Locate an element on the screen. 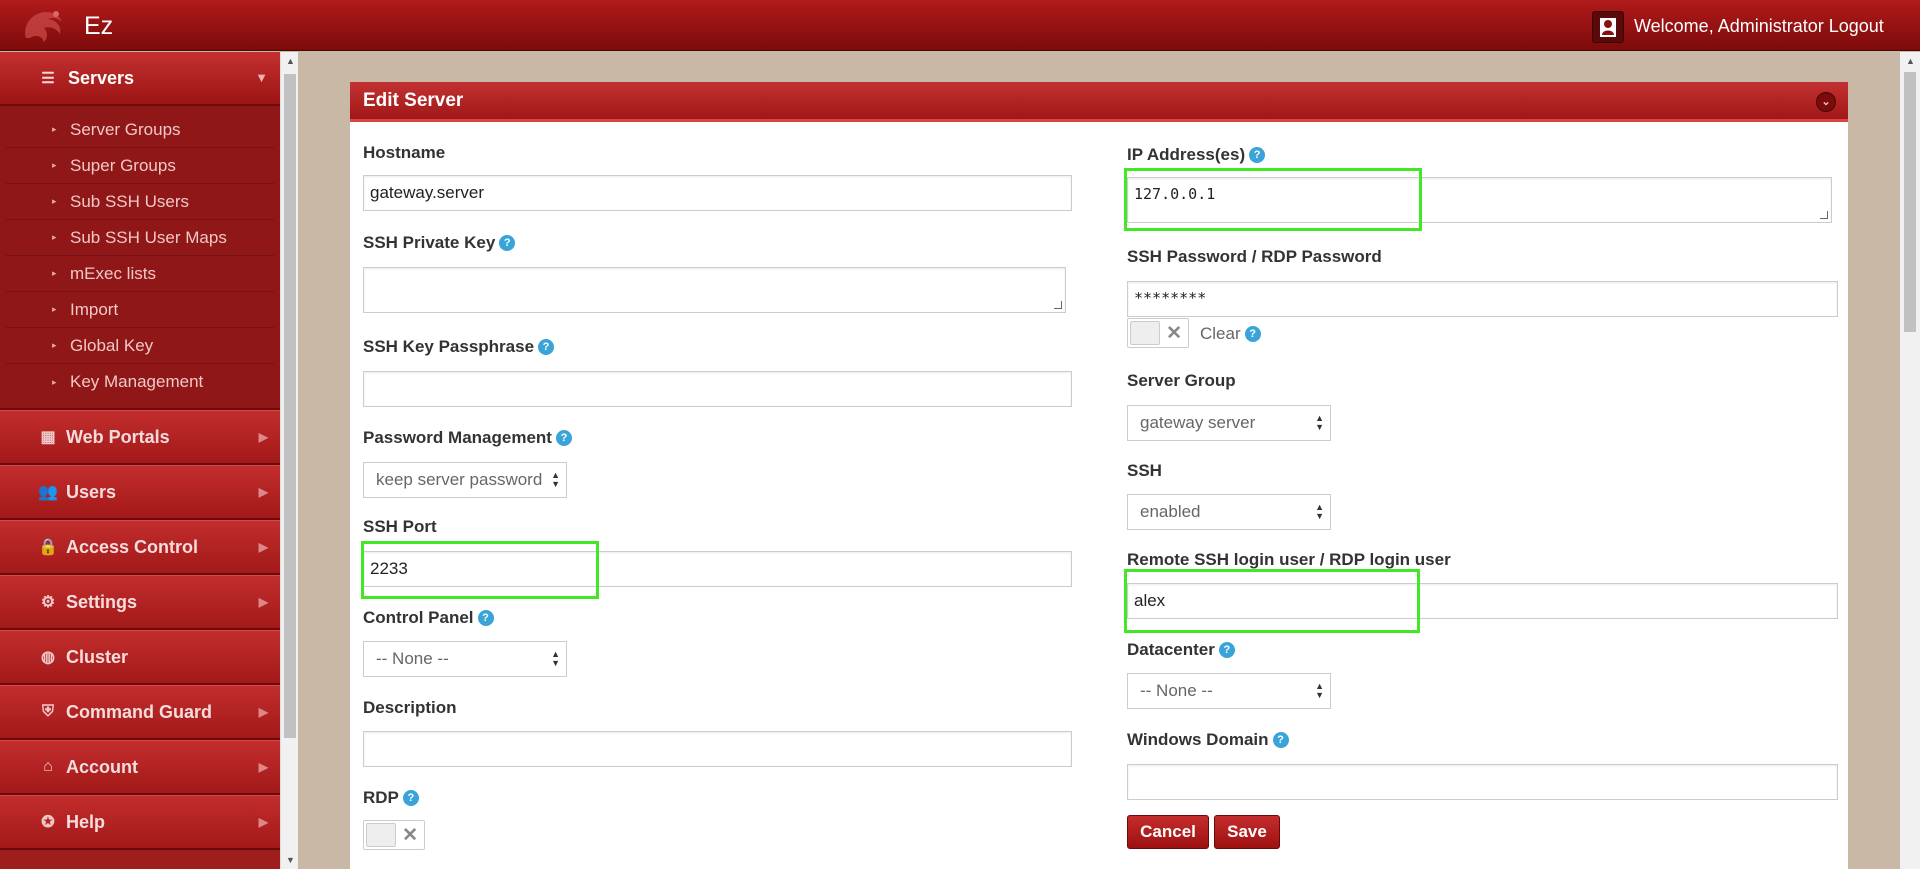 The width and height of the screenshot is (1920, 869). sidebar-item-label: Web Portals is located at coordinates (118, 436).